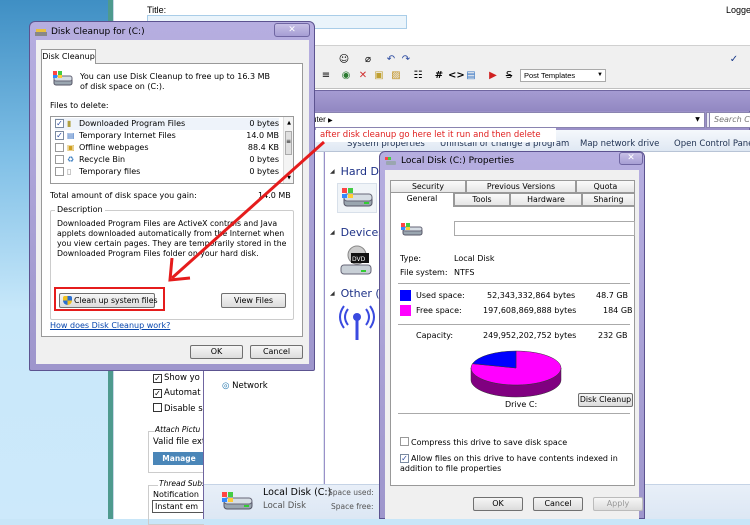 This screenshot has width=750, height=525. I want to click on used-space-swatch, so click(405, 295).